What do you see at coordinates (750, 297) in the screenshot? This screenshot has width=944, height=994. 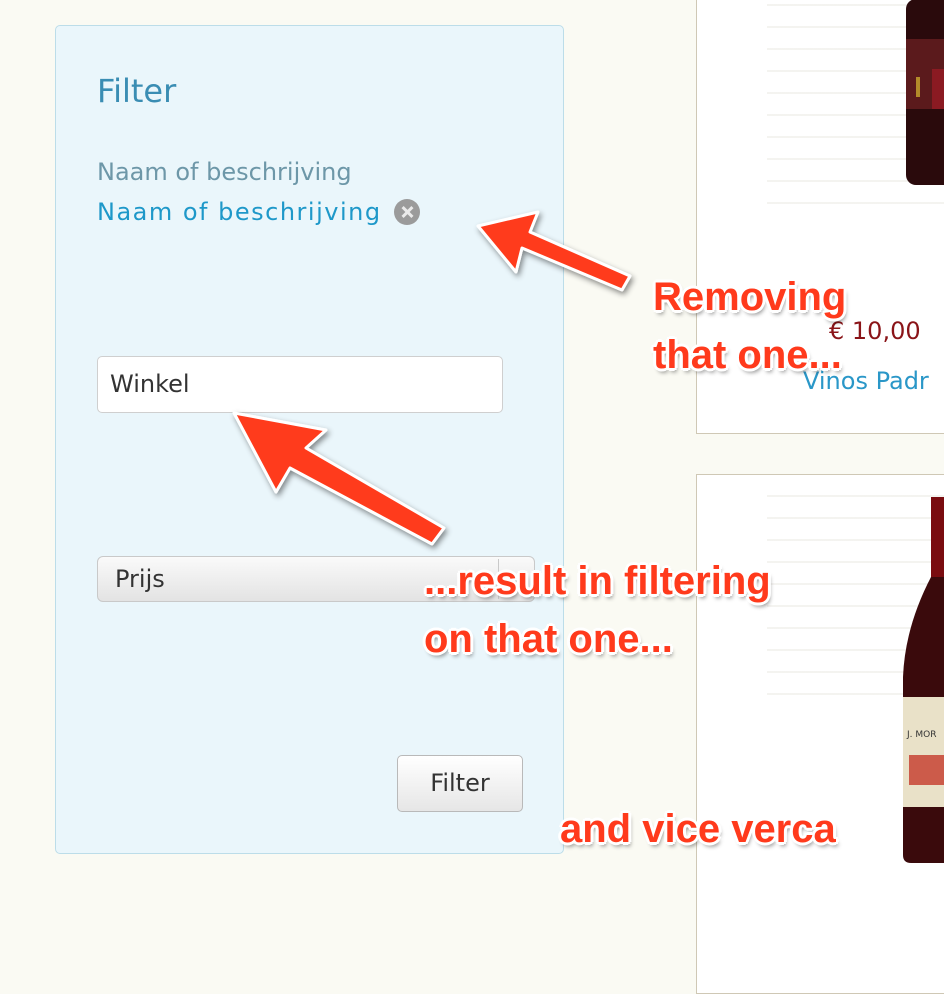 I see `annotation-removing-line1: Removing` at bounding box center [750, 297].